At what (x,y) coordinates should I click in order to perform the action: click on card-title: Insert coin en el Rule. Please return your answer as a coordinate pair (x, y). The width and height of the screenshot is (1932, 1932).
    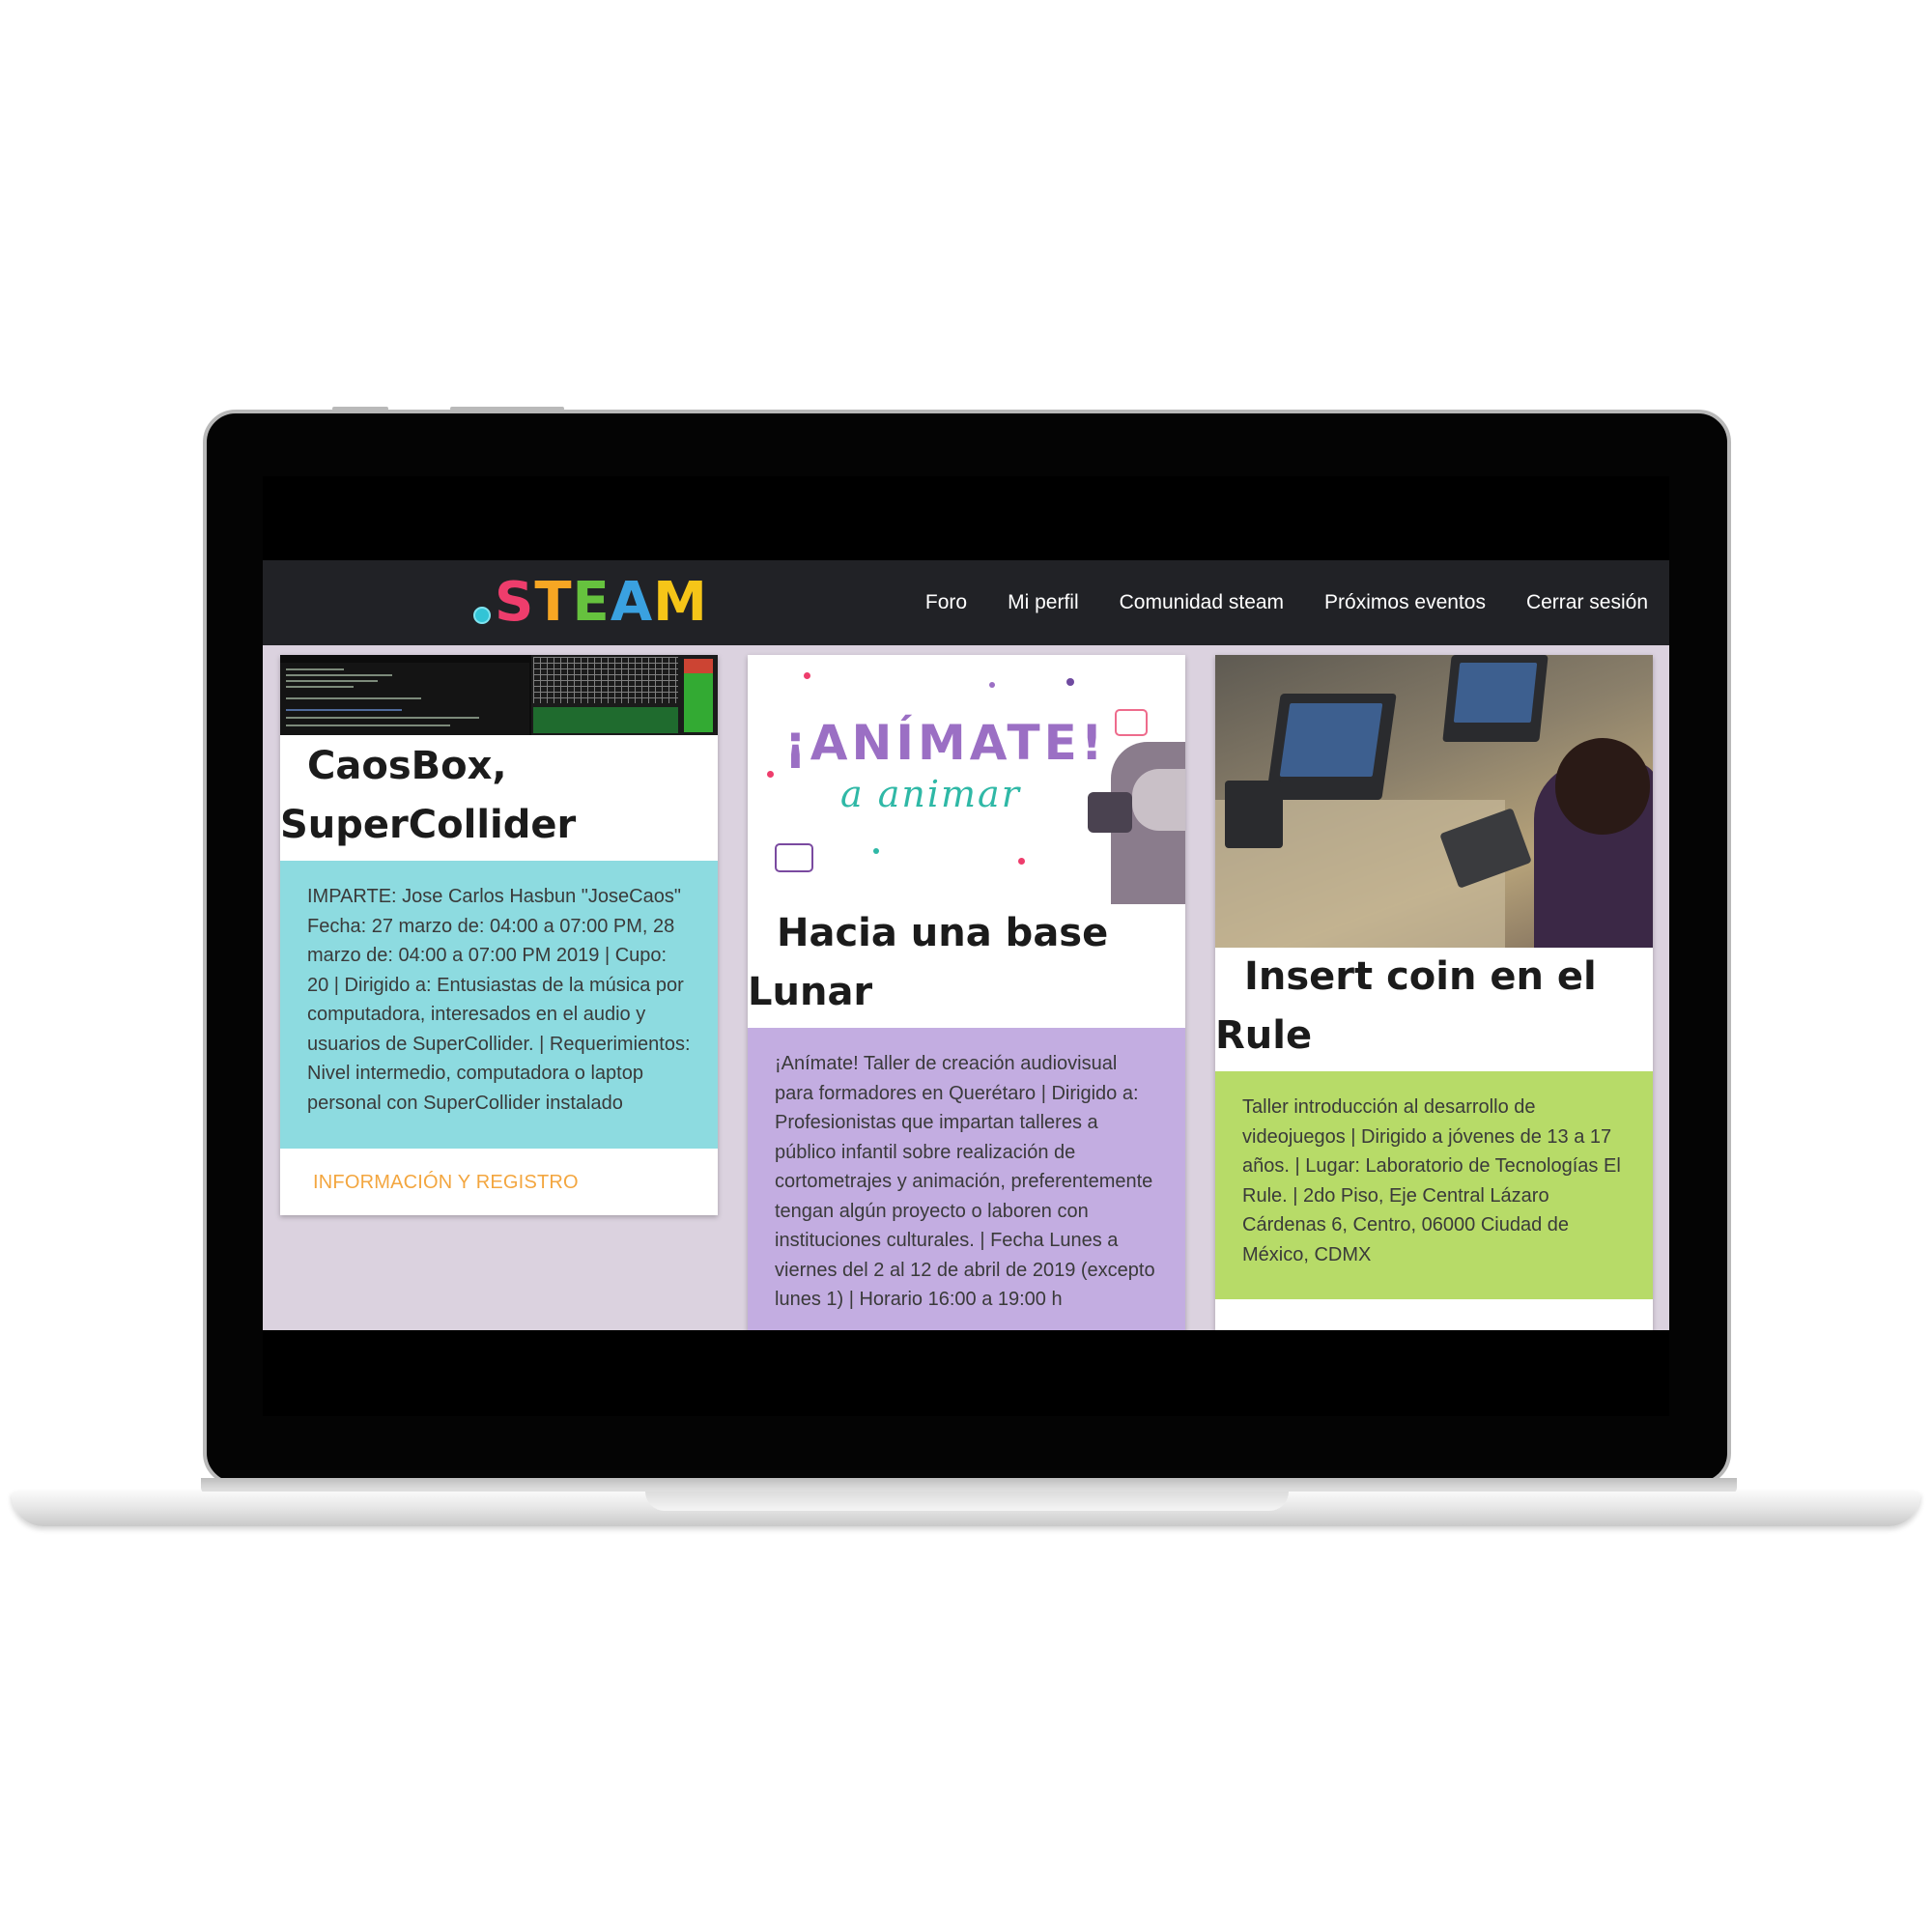
    Looking at the image, I should click on (1434, 1009).